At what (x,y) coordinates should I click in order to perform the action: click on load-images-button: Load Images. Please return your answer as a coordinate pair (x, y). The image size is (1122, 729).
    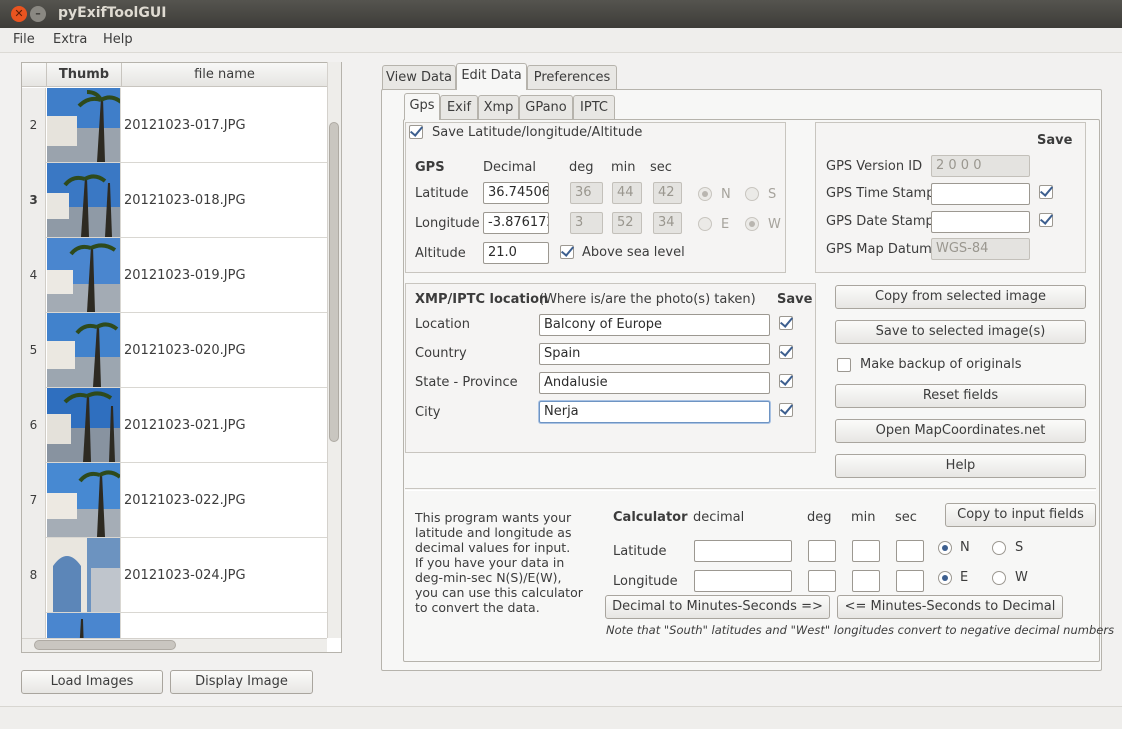
    Looking at the image, I should click on (92, 682).